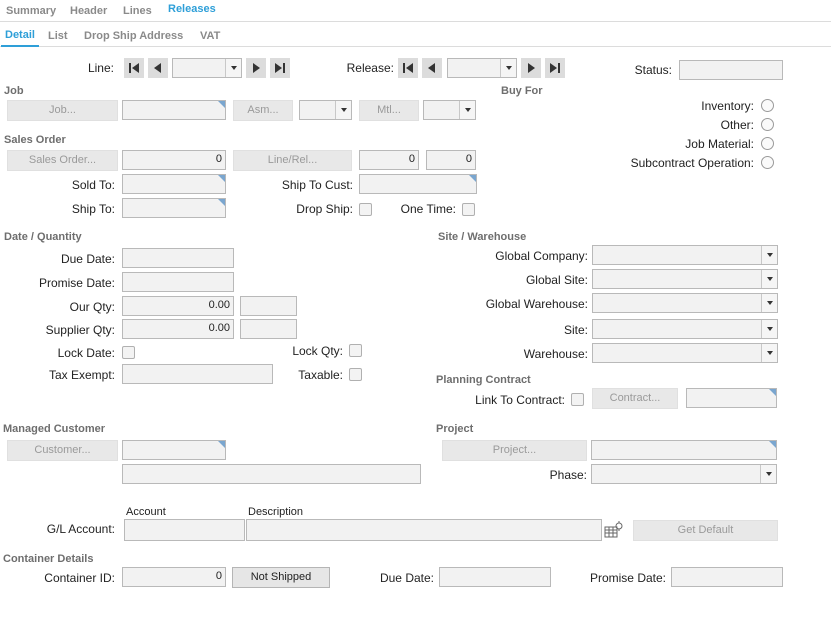 The height and width of the screenshot is (631, 831). What do you see at coordinates (207, 68) in the screenshot?
I see `line-combo` at bounding box center [207, 68].